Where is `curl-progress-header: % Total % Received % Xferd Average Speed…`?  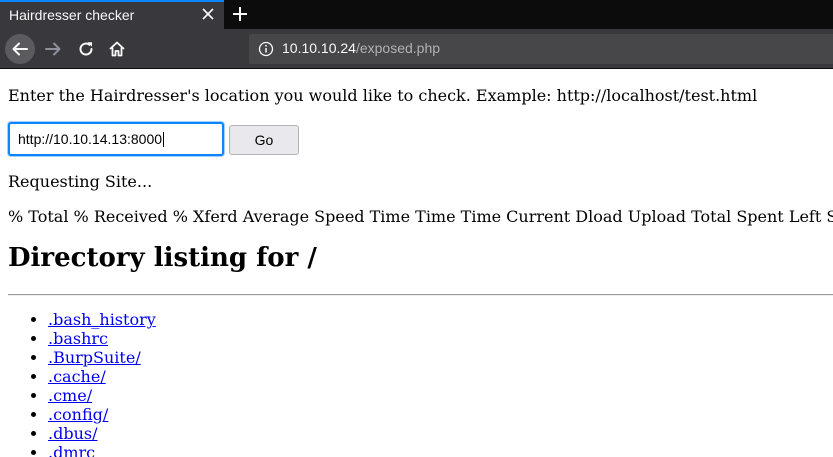
curl-progress-header: % Total % Received % Xferd Average Speed… is located at coordinates (420, 216).